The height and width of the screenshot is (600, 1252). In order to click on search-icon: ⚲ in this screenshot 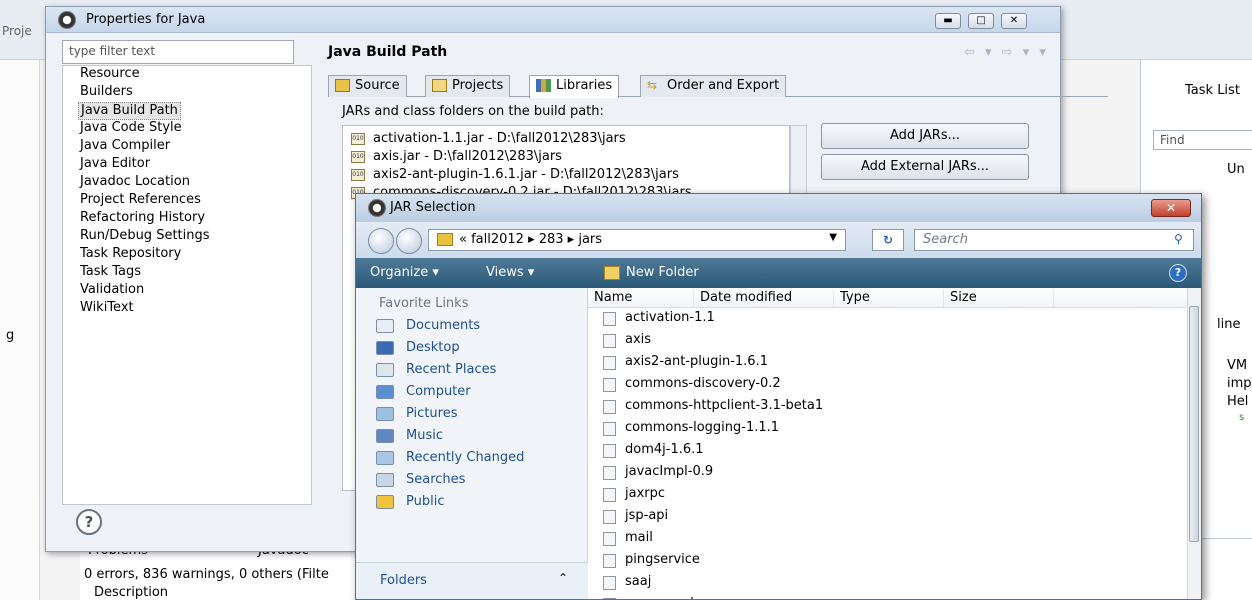, I will do `click(1178, 239)`.